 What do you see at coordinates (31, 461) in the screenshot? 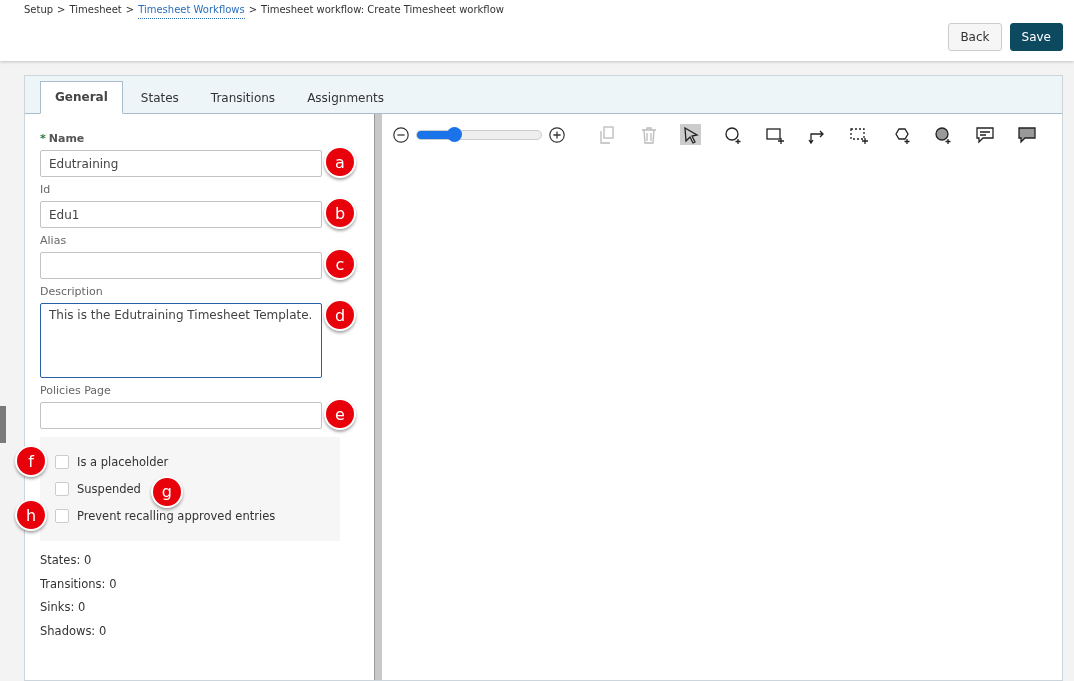
I see `annotation-marker: f` at bounding box center [31, 461].